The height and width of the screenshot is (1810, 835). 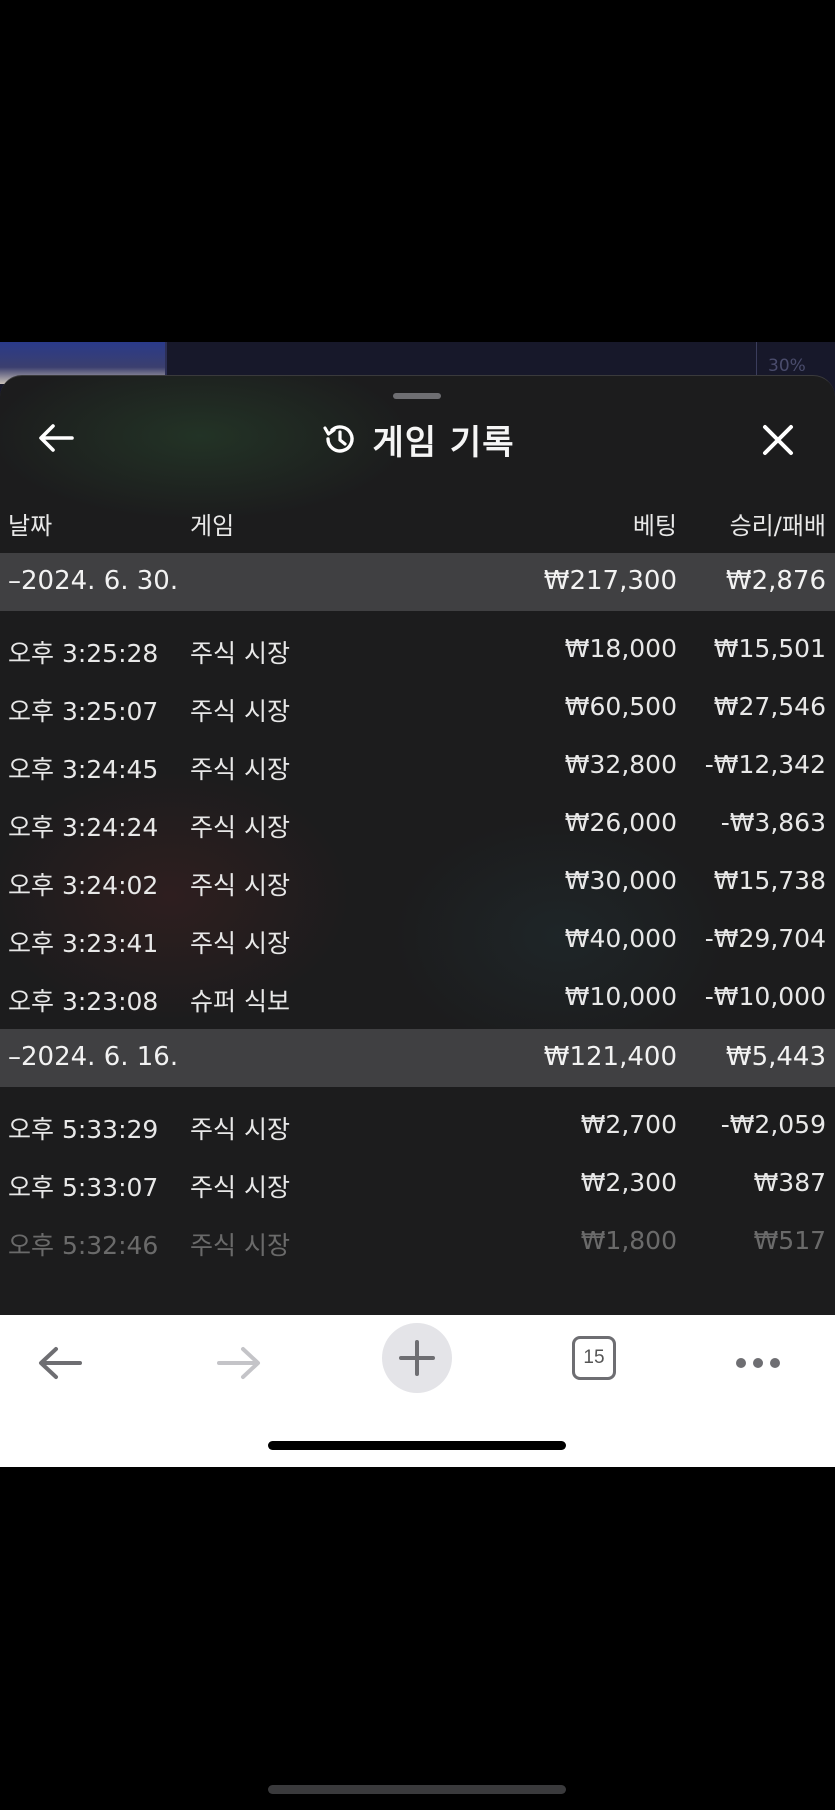 I want to click on row-bet: ₩60,500, so click(x=620, y=706).